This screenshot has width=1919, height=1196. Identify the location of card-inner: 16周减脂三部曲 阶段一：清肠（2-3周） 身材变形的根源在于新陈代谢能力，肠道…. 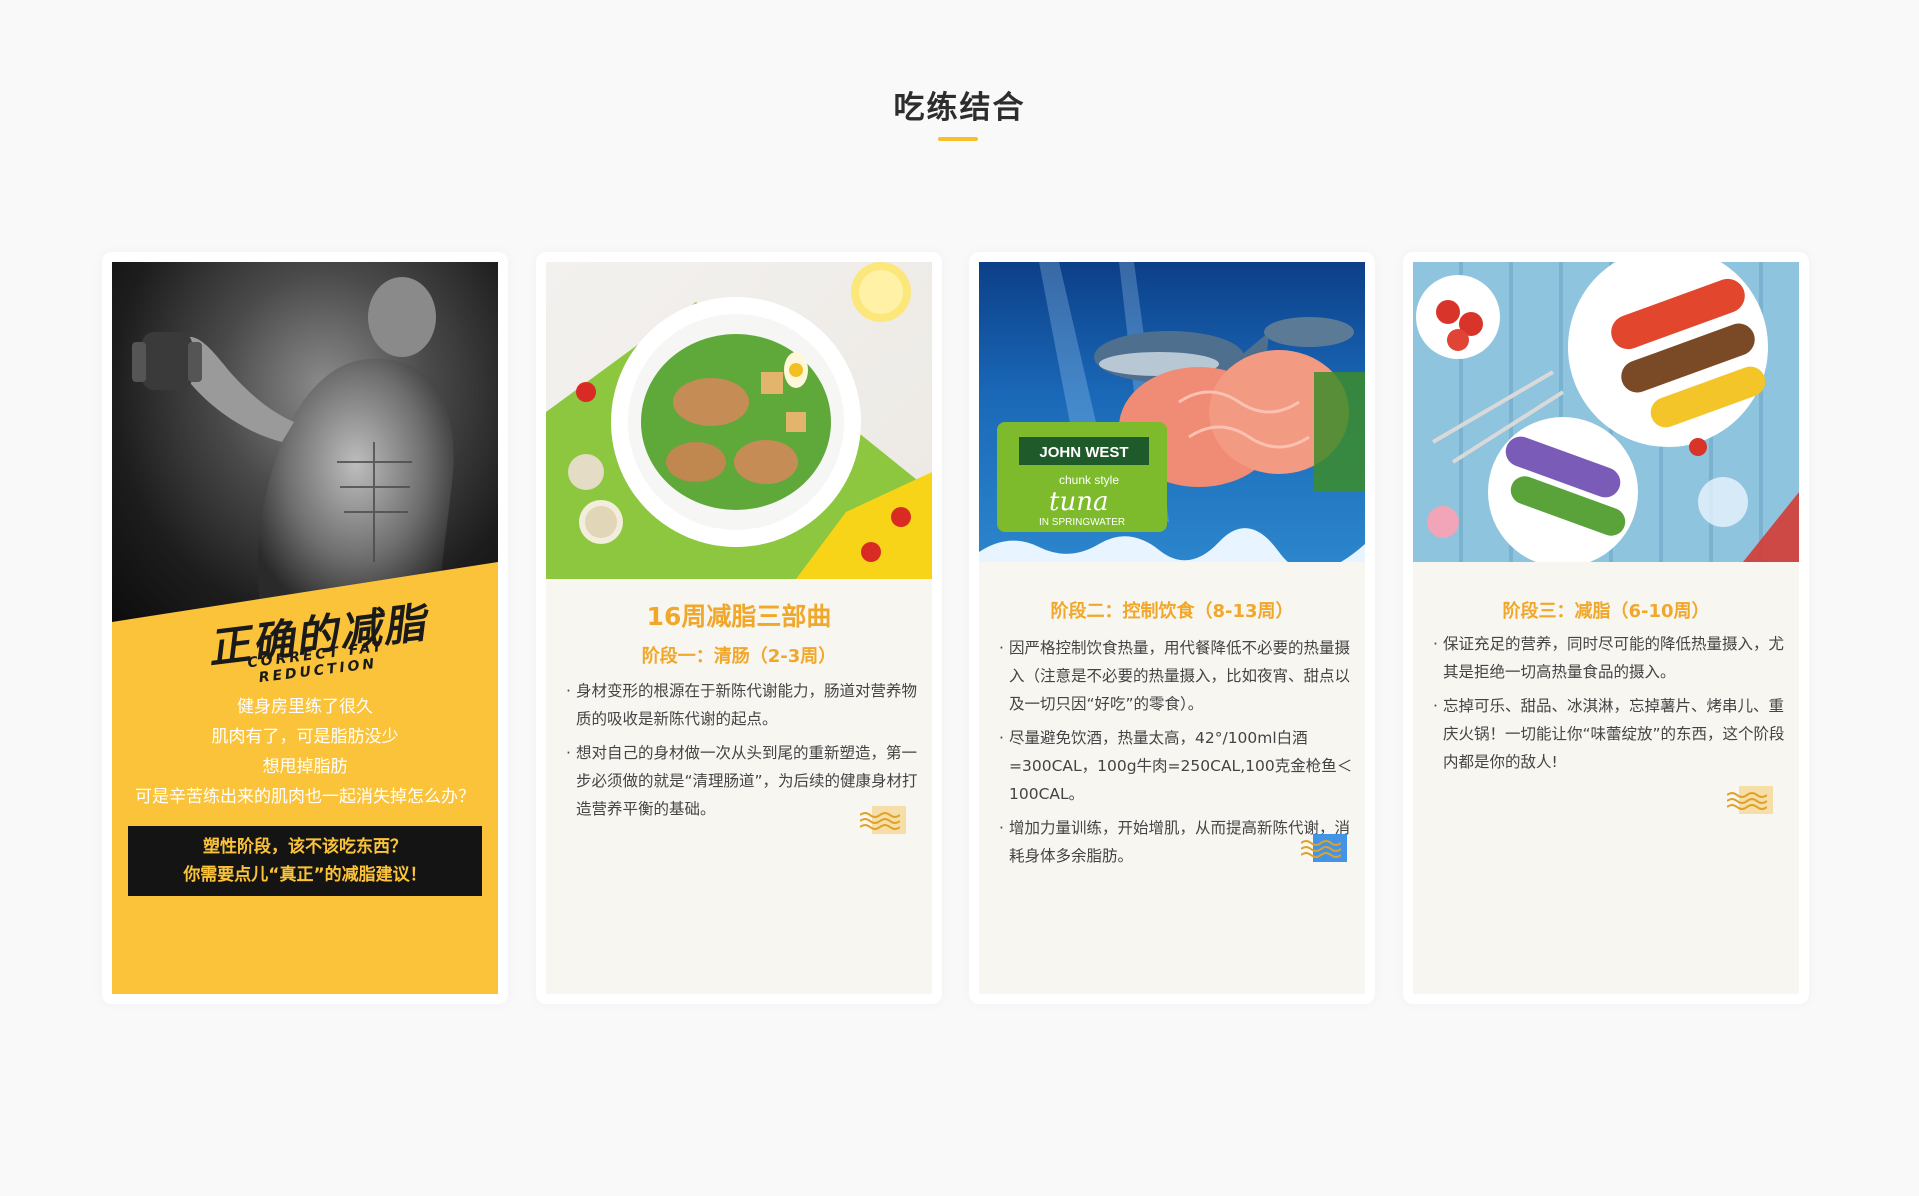
(739, 628).